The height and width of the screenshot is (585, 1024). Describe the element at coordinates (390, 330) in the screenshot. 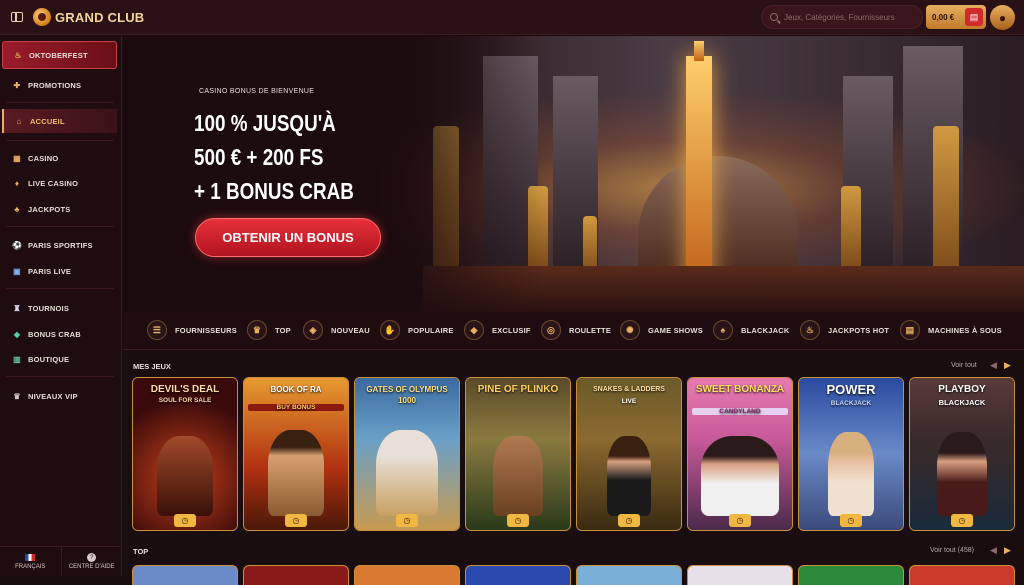

I see `thumbs-up-icon: ✋` at that location.